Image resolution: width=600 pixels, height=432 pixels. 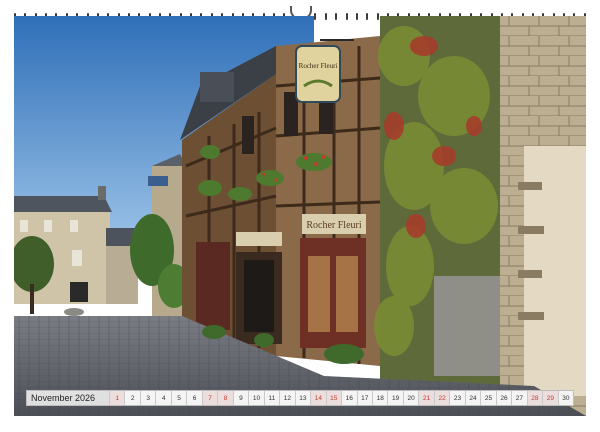 I want to click on day-cell: 27, so click(x=519, y=398).